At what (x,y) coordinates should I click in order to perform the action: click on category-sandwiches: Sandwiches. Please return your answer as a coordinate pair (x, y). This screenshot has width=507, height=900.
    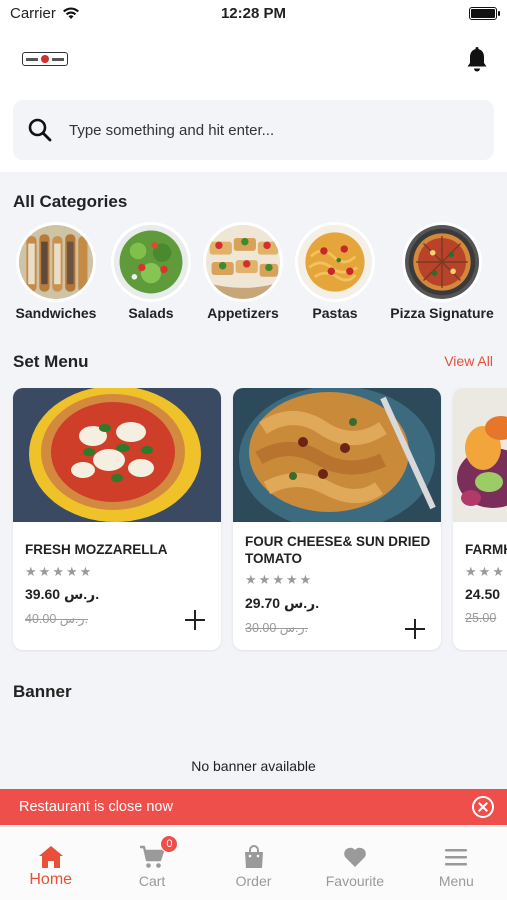
    Looking at the image, I should click on (56, 271).